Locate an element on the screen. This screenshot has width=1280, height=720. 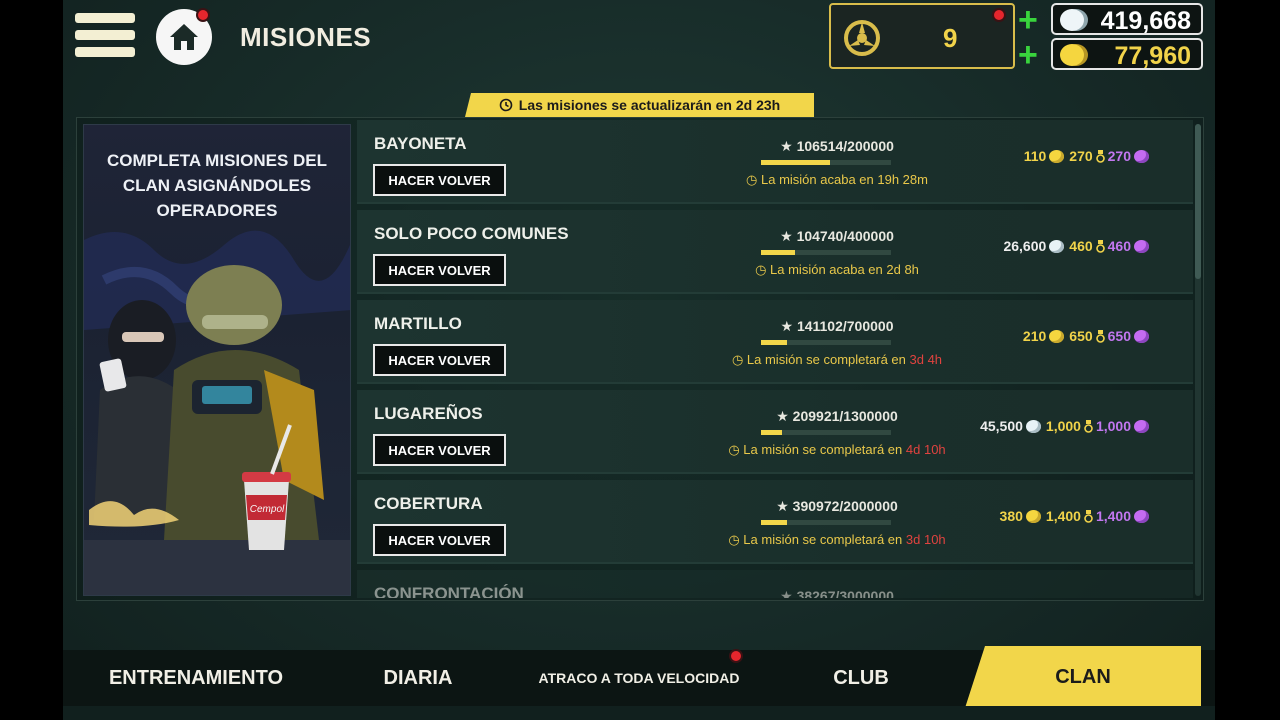
tab-club: CLUB is located at coordinates (861, 678).